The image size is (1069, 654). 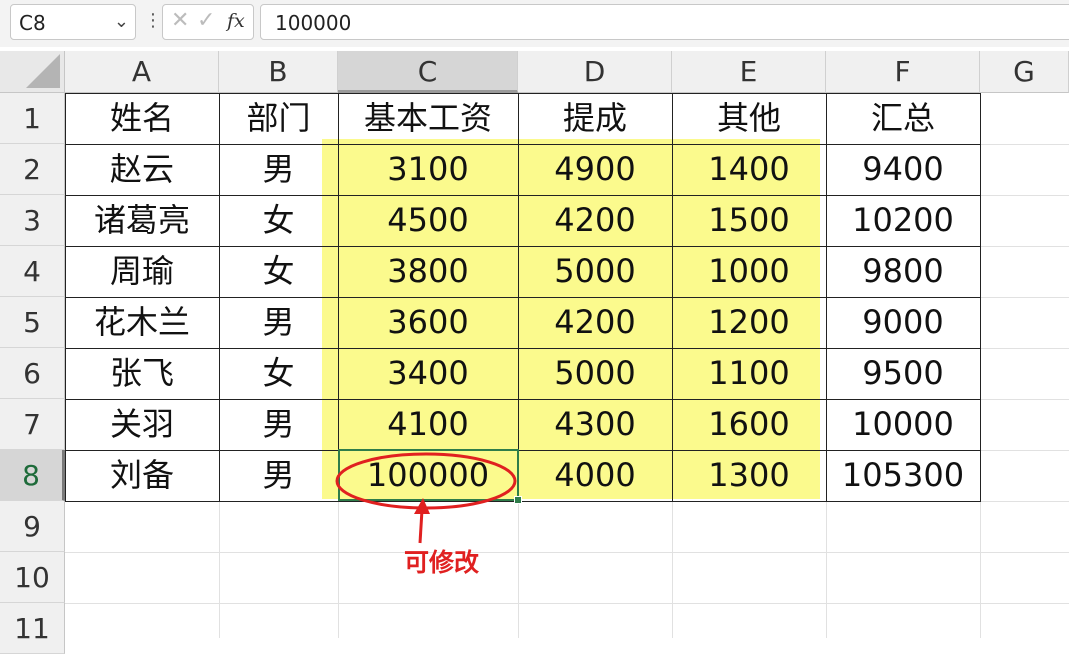 I want to click on cell-a3: 诸葛亮, so click(x=142, y=220).